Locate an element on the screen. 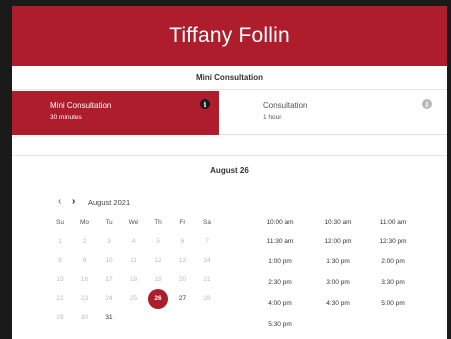  calendar-day: 9 is located at coordinates (84, 260).